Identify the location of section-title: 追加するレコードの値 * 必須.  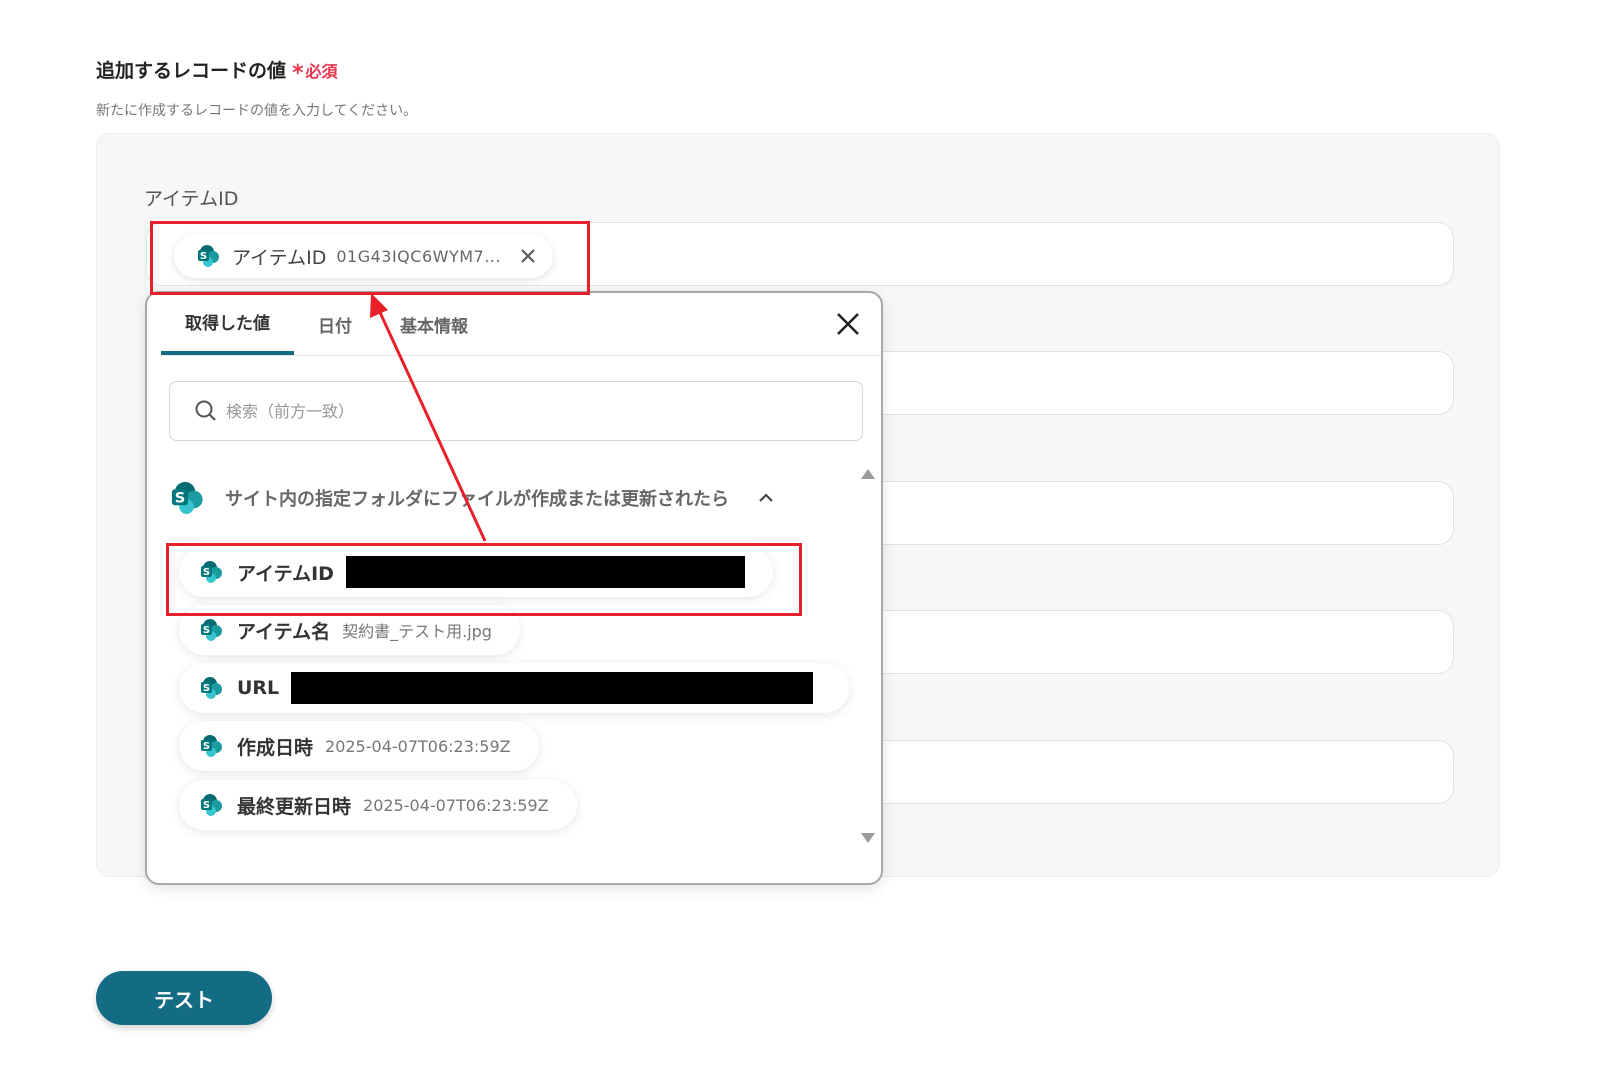
(217, 71).